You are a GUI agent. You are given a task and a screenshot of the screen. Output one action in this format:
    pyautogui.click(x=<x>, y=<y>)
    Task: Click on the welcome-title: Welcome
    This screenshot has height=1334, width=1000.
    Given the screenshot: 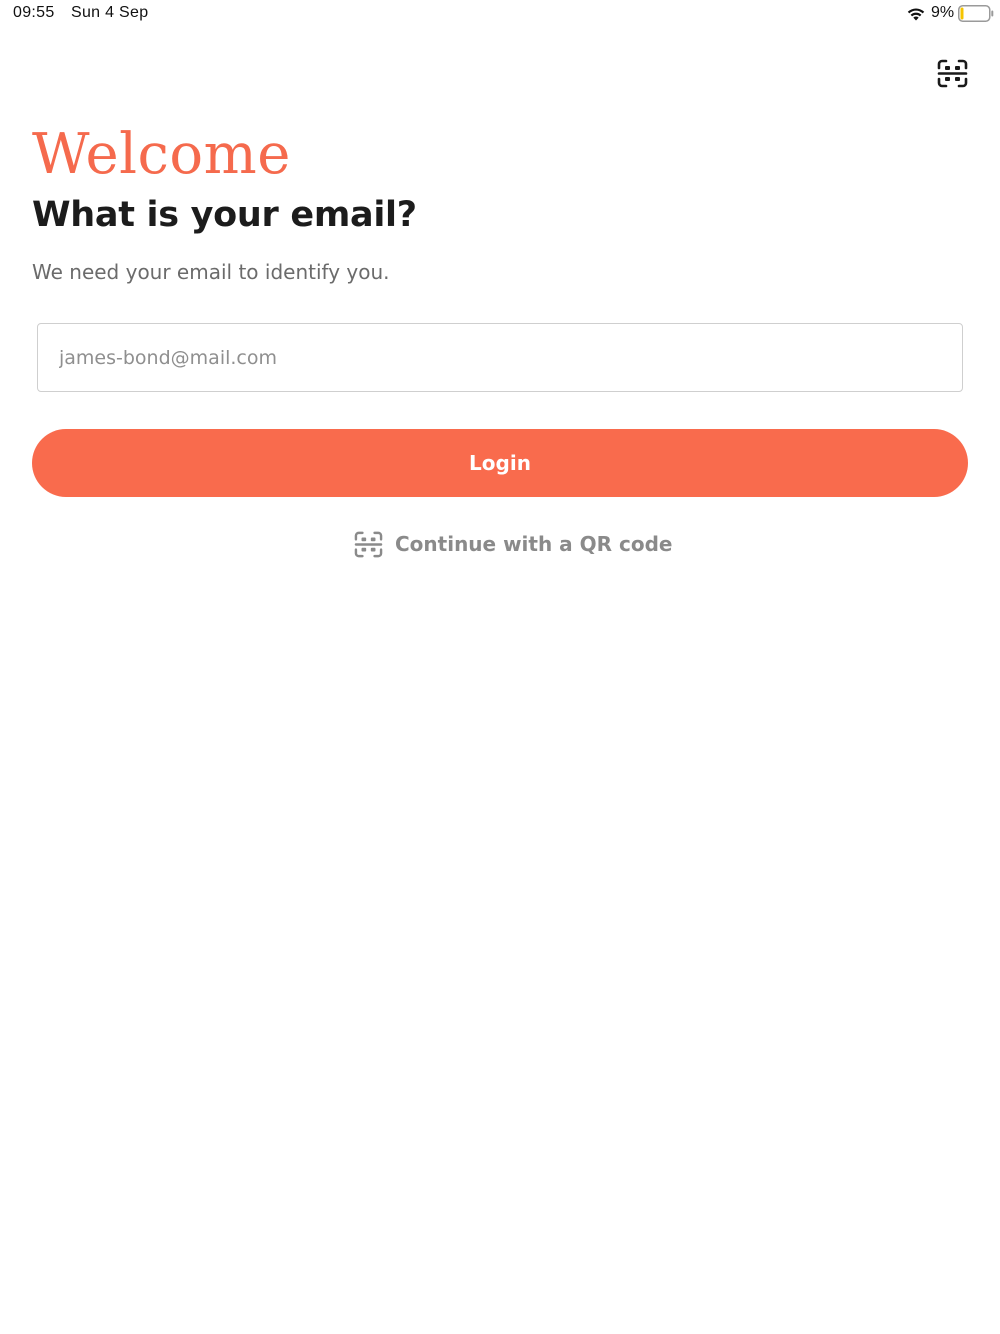 What is the action you would take?
    pyautogui.click(x=161, y=154)
    